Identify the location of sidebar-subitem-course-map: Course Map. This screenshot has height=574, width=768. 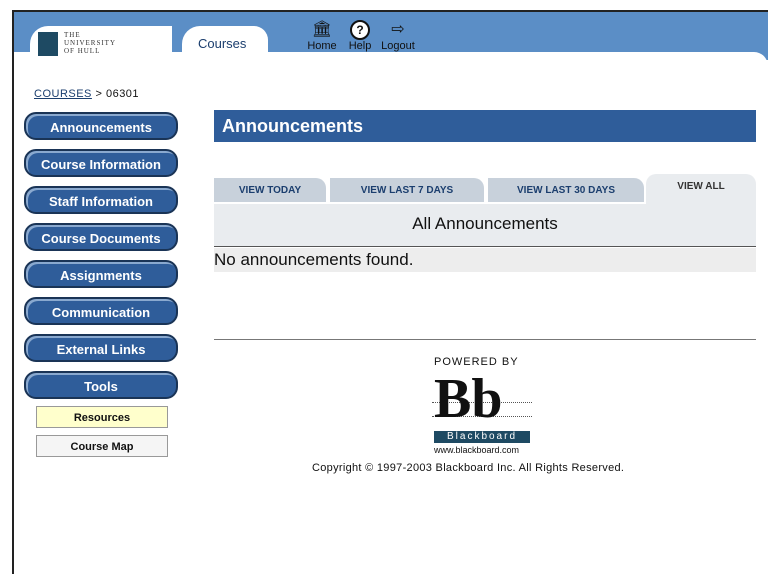
(102, 446).